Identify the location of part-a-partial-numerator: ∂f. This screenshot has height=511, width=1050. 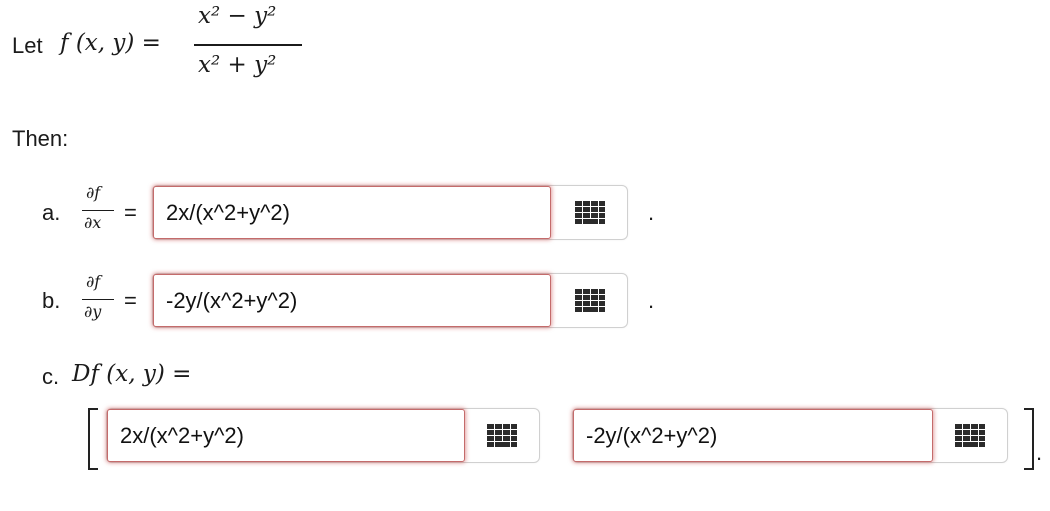
(93, 192).